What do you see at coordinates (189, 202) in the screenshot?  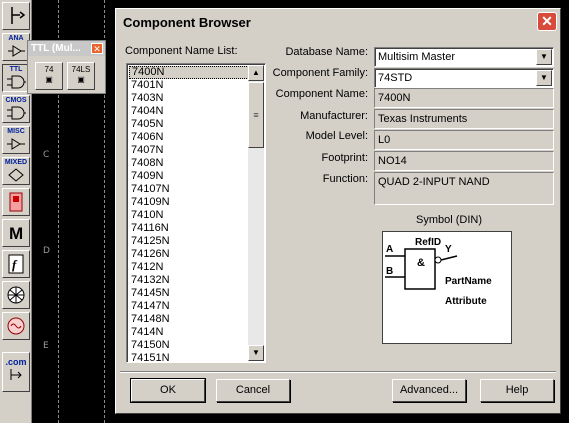 I see `list-item: 74109N` at bounding box center [189, 202].